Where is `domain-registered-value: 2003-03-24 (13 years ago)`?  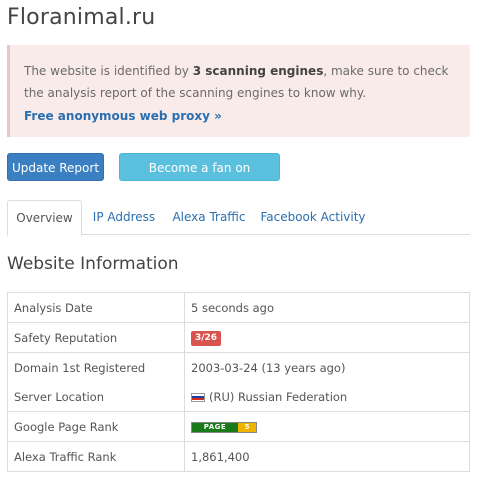 domain-registered-value: 2003-03-24 (13 years ago) is located at coordinates (327, 367).